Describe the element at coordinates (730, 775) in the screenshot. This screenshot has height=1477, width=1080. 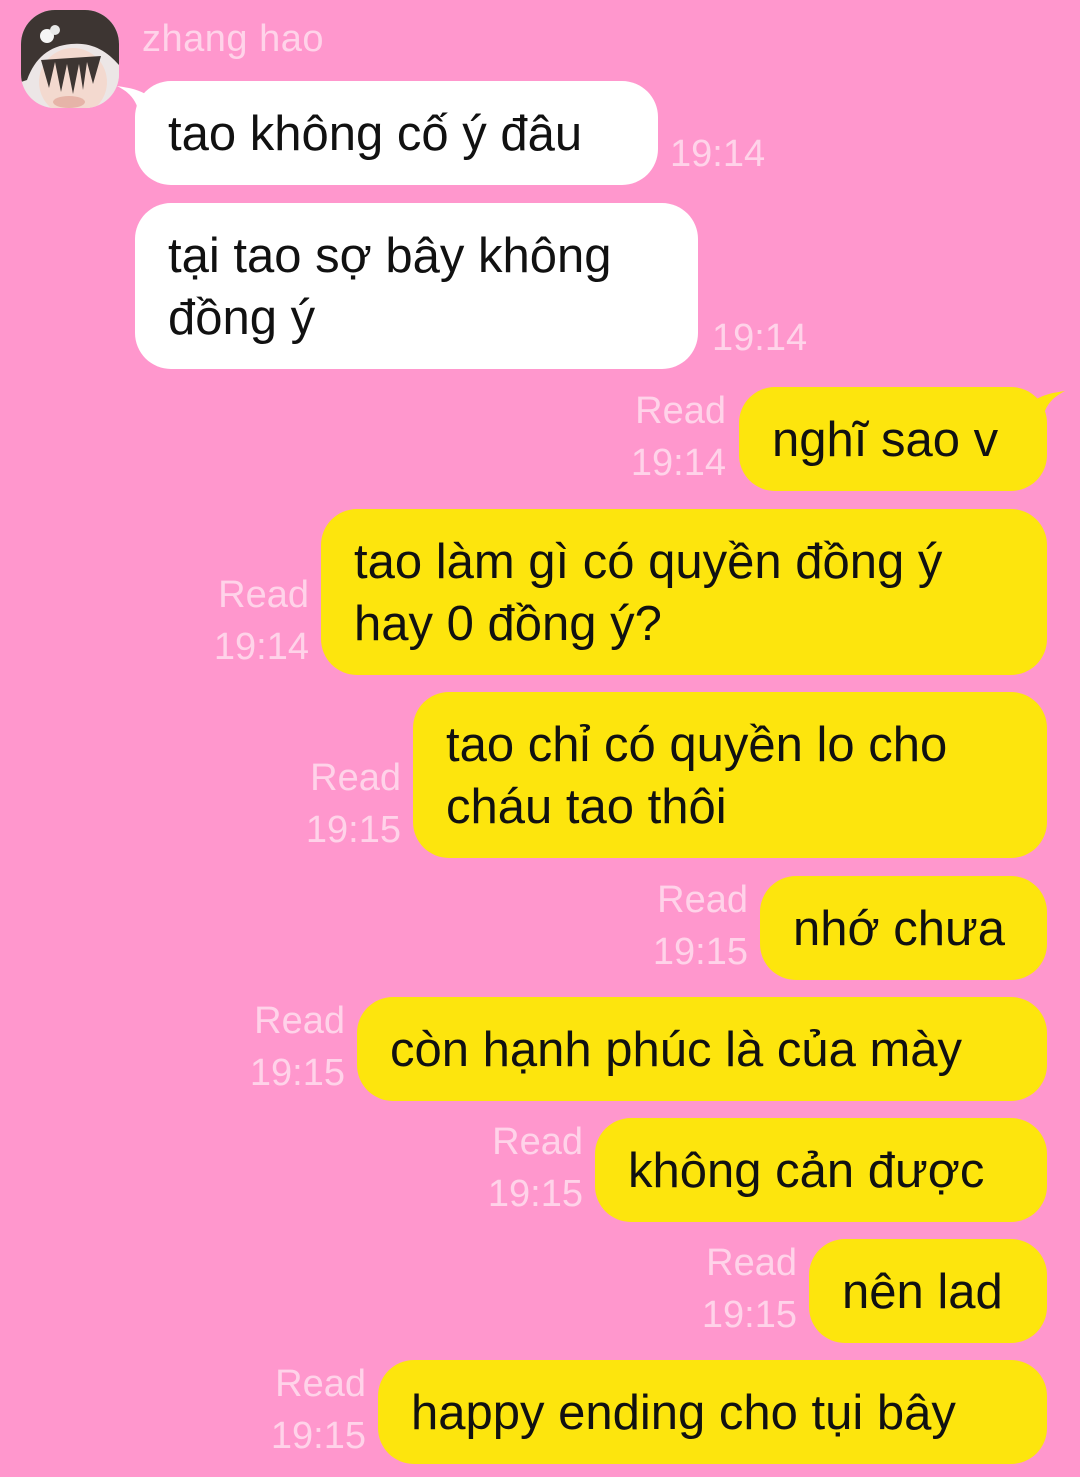
I see `message-bubble-outgoing: tao chỉ có quyền lo cho cháu tao thôi` at that location.